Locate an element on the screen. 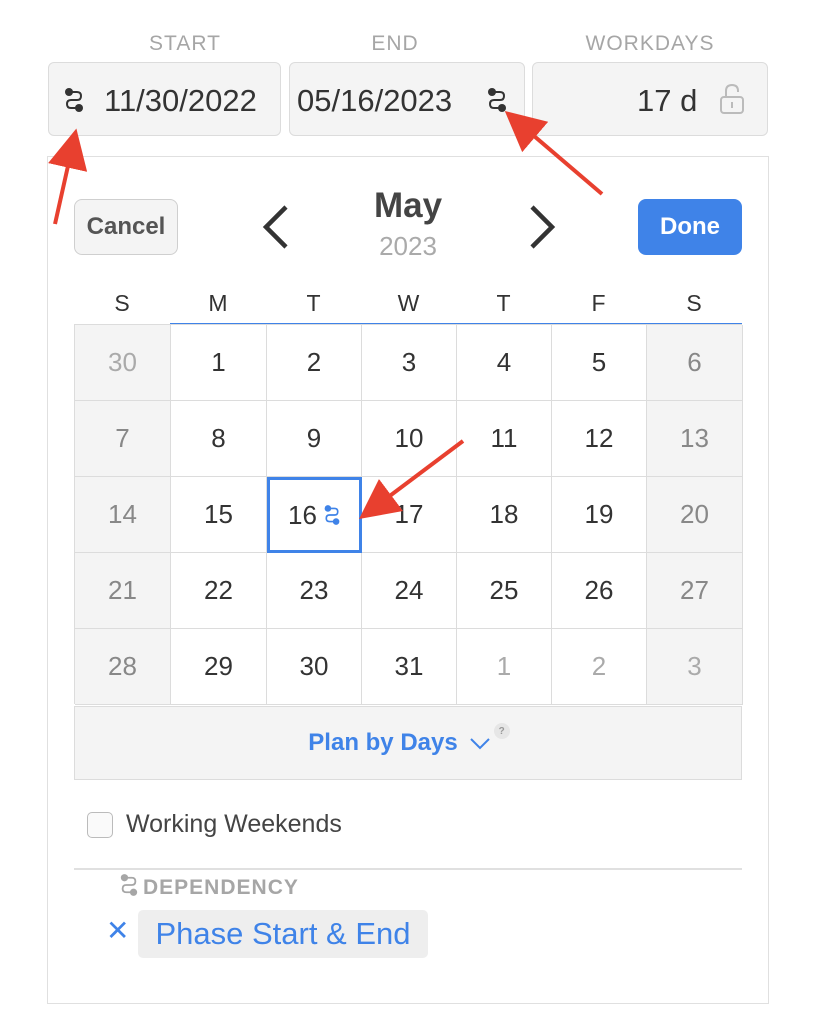 Image resolution: width=826 pixels, height=1024 pixels. plan-by-days-button: Plan by Days ? is located at coordinates (408, 743).